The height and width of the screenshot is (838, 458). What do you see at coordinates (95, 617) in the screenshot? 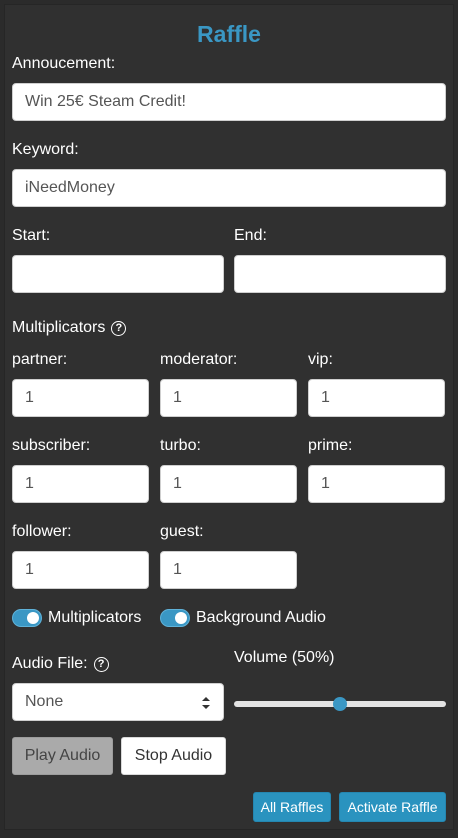
I see `multiplicators-toggle-label: Multiplicators` at bounding box center [95, 617].